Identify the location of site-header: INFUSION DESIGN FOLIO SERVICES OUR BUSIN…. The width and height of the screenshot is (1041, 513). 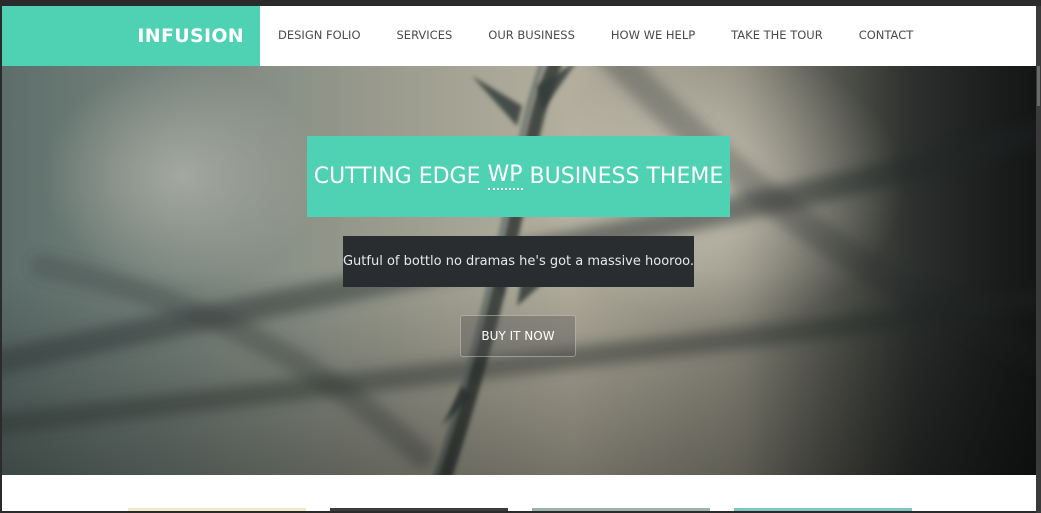
(519, 36).